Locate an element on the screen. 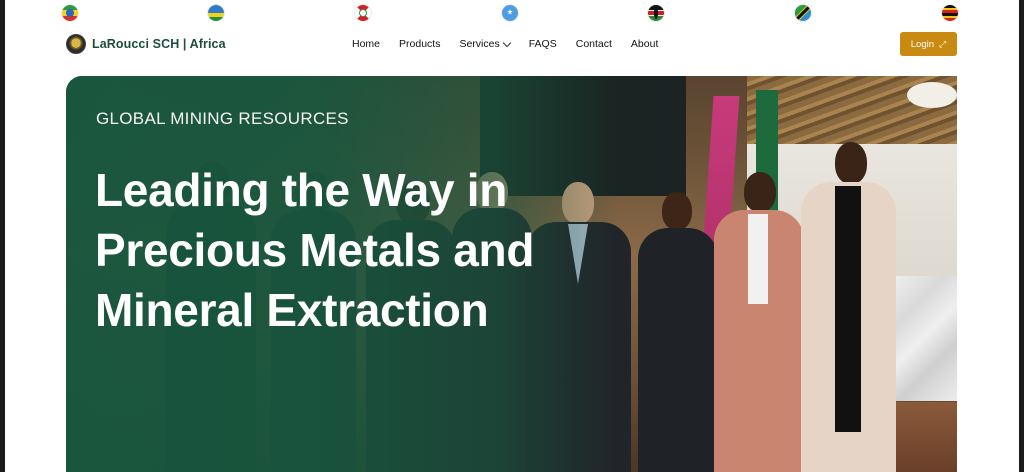  nav-faqs: FAQS is located at coordinates (543, 44).